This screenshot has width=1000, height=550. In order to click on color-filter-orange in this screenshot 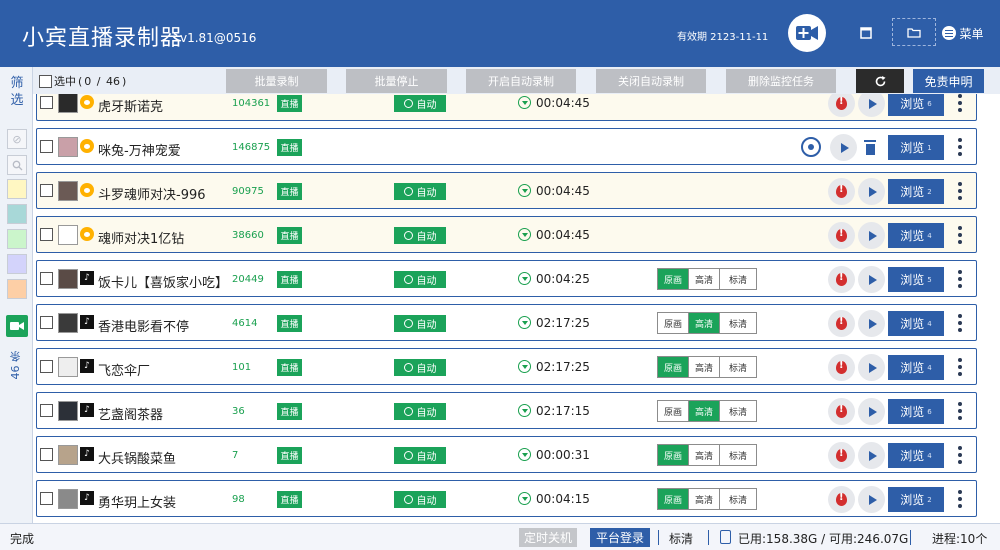, I will do `click(17, 289)`.